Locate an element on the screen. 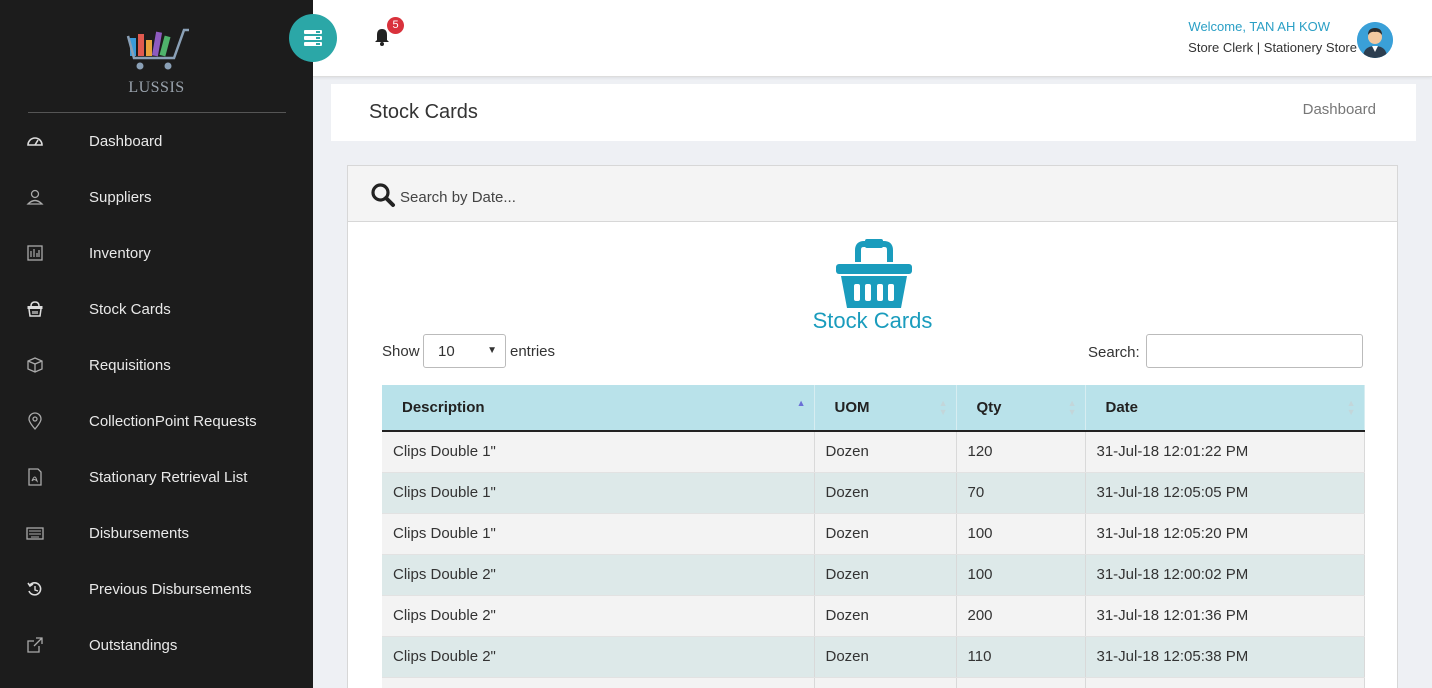 The height and width of the screenshot is (688, 1432). sidebar-item-stationary-retrieval-list: Stationary Retrieval List is located at coordinates (156, 477).